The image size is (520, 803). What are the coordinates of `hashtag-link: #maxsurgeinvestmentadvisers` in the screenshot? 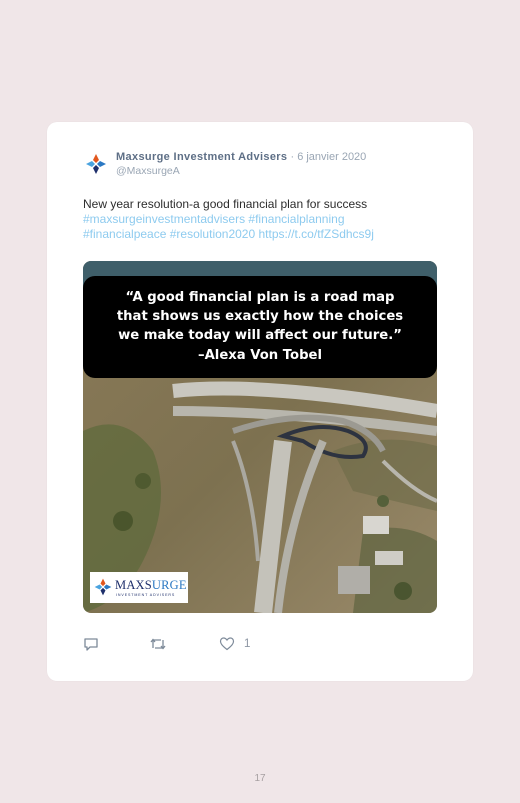 It's located at (164, 219).